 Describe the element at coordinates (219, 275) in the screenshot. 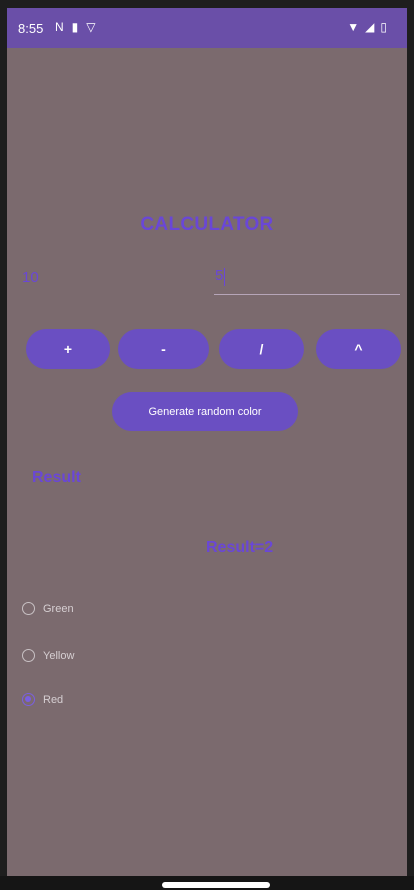

I see `number-input-2-value: 5` at that location.